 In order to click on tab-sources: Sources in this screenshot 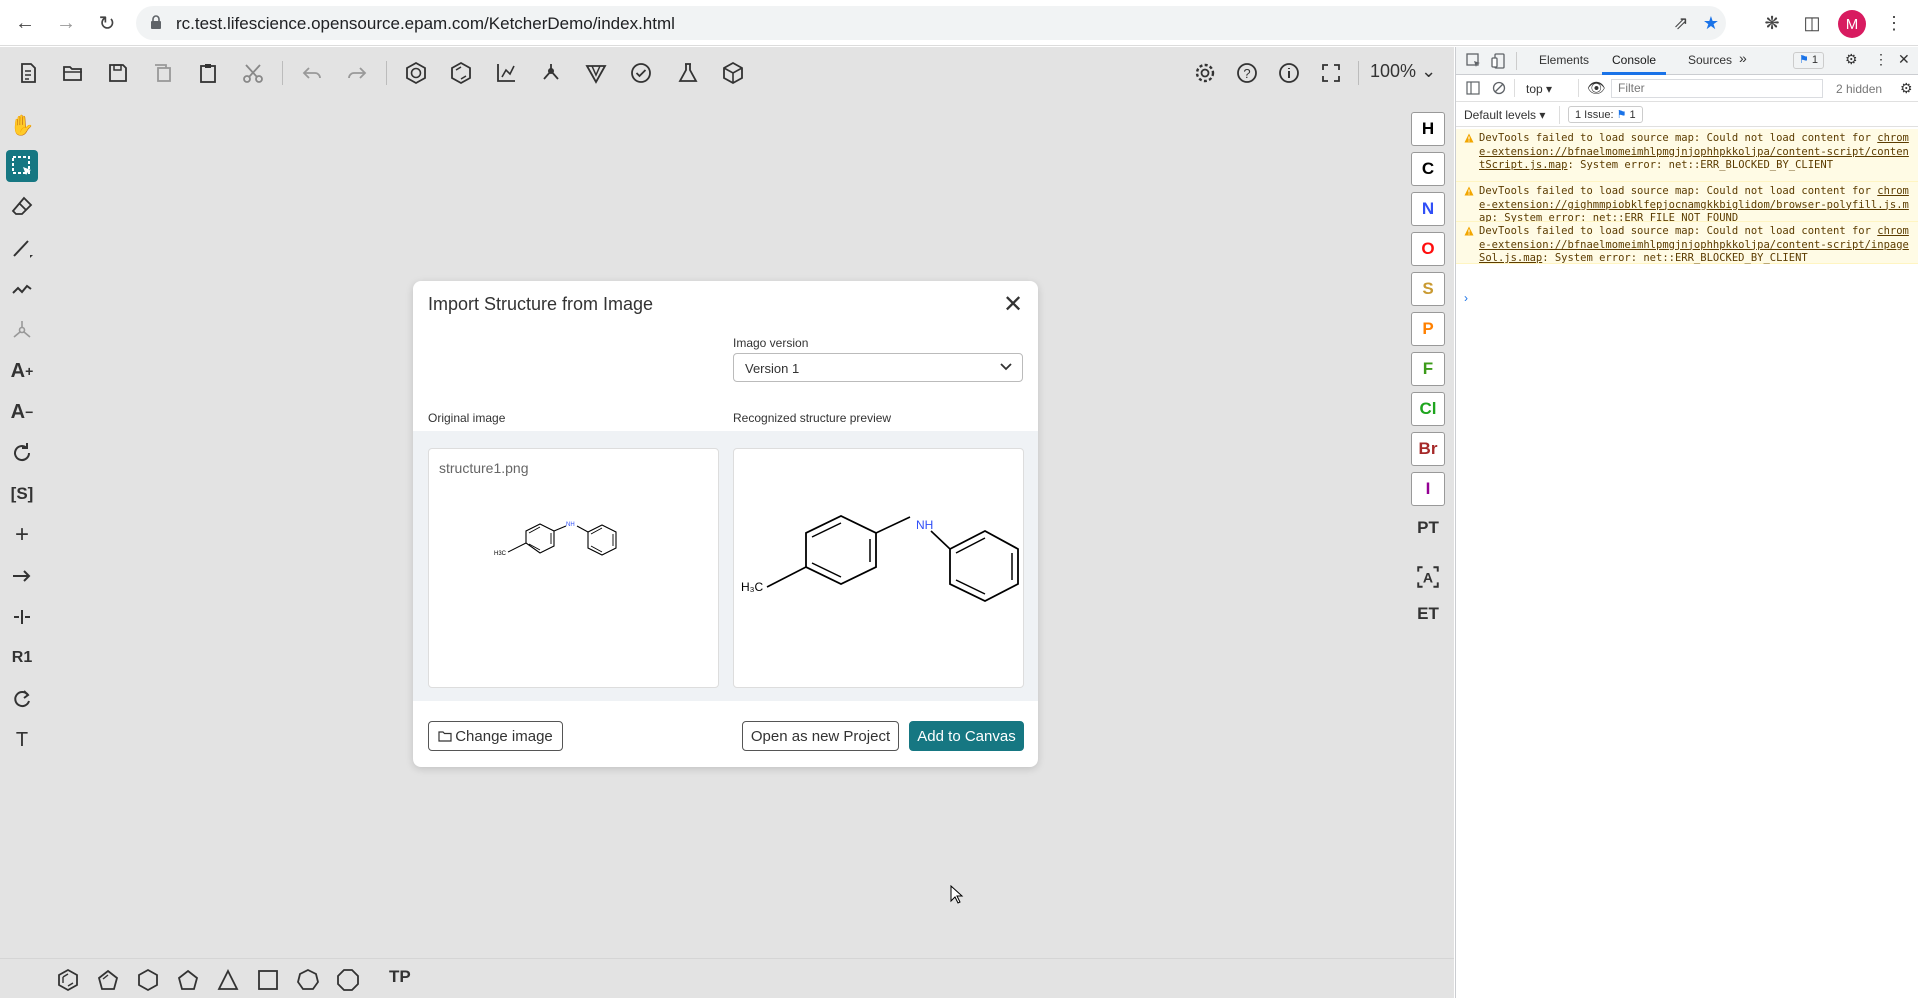, I will do `click(1710, 60)`.